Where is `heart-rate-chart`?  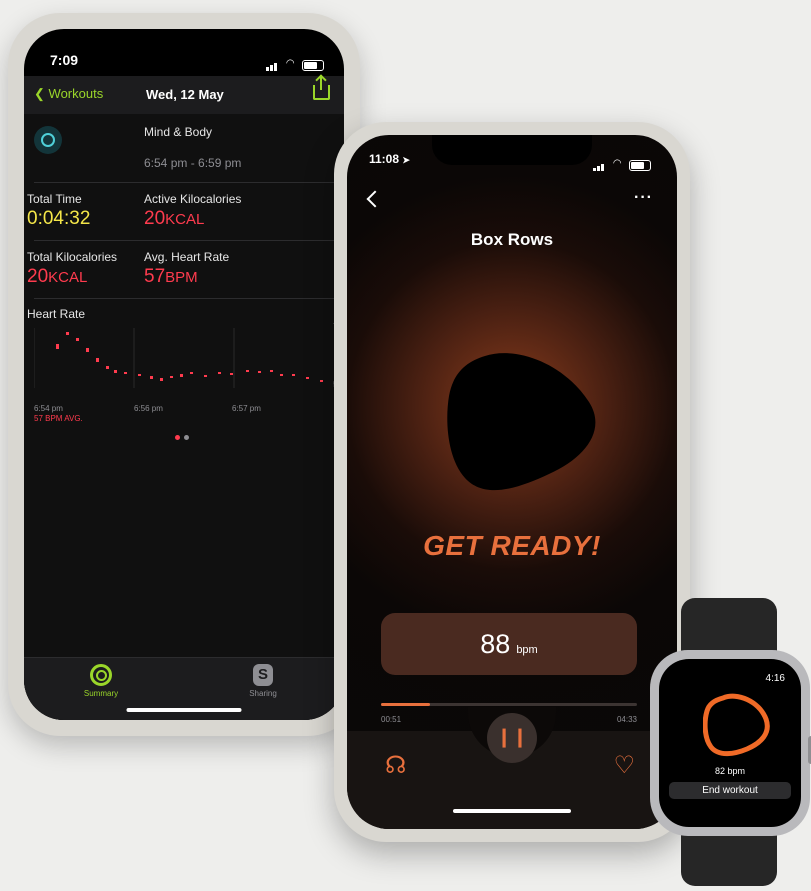 heart-rate-chart is located at coordinates (178, 358).